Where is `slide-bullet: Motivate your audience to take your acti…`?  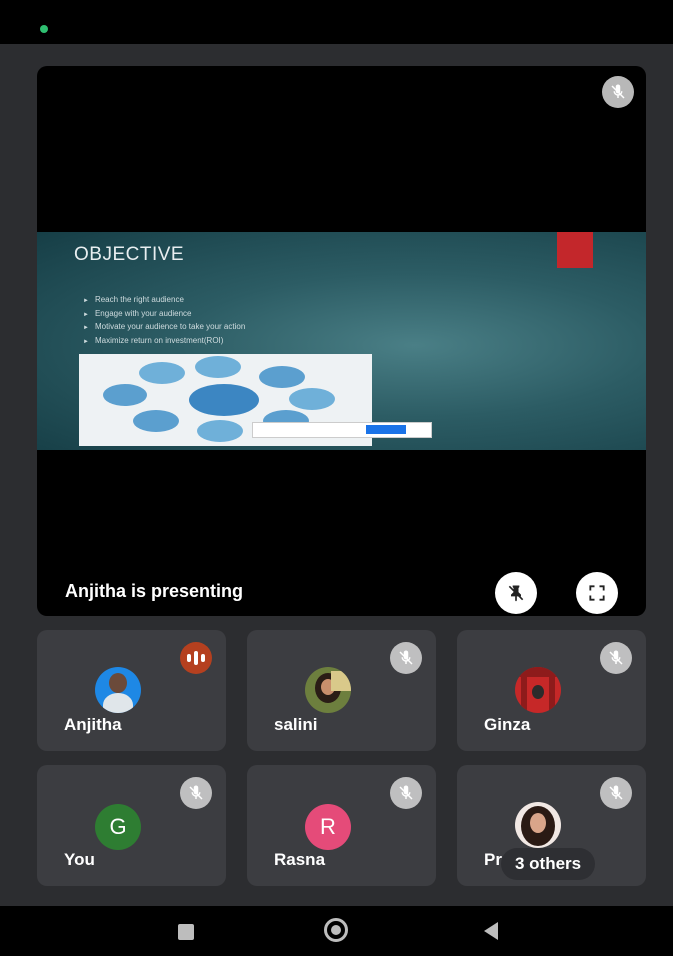 slide-bullet: Motivate your audience to take your acti… is located at coordinates (164, 328).